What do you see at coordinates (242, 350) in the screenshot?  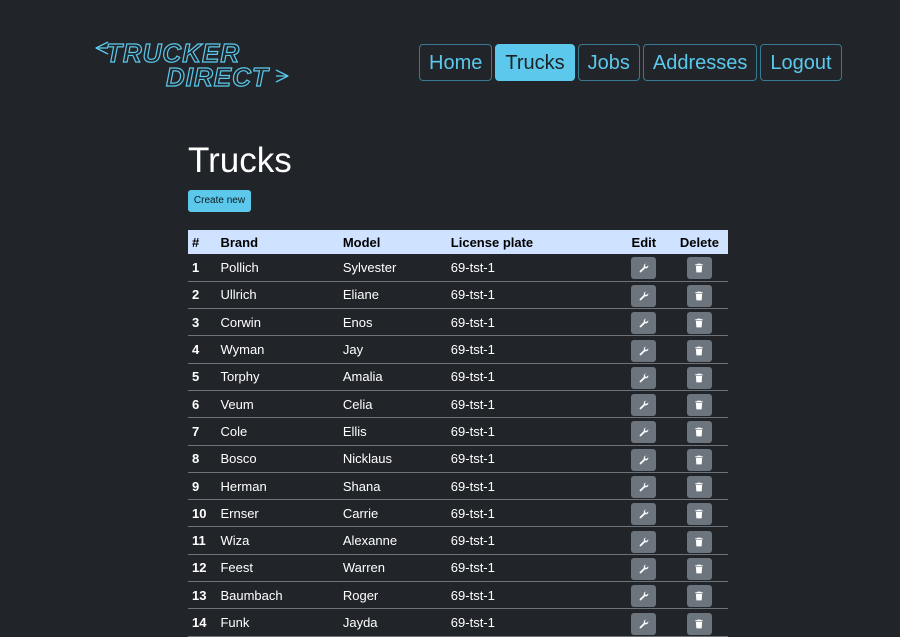 I see `row-brand: Wyman` at bounding box center [242, 350].